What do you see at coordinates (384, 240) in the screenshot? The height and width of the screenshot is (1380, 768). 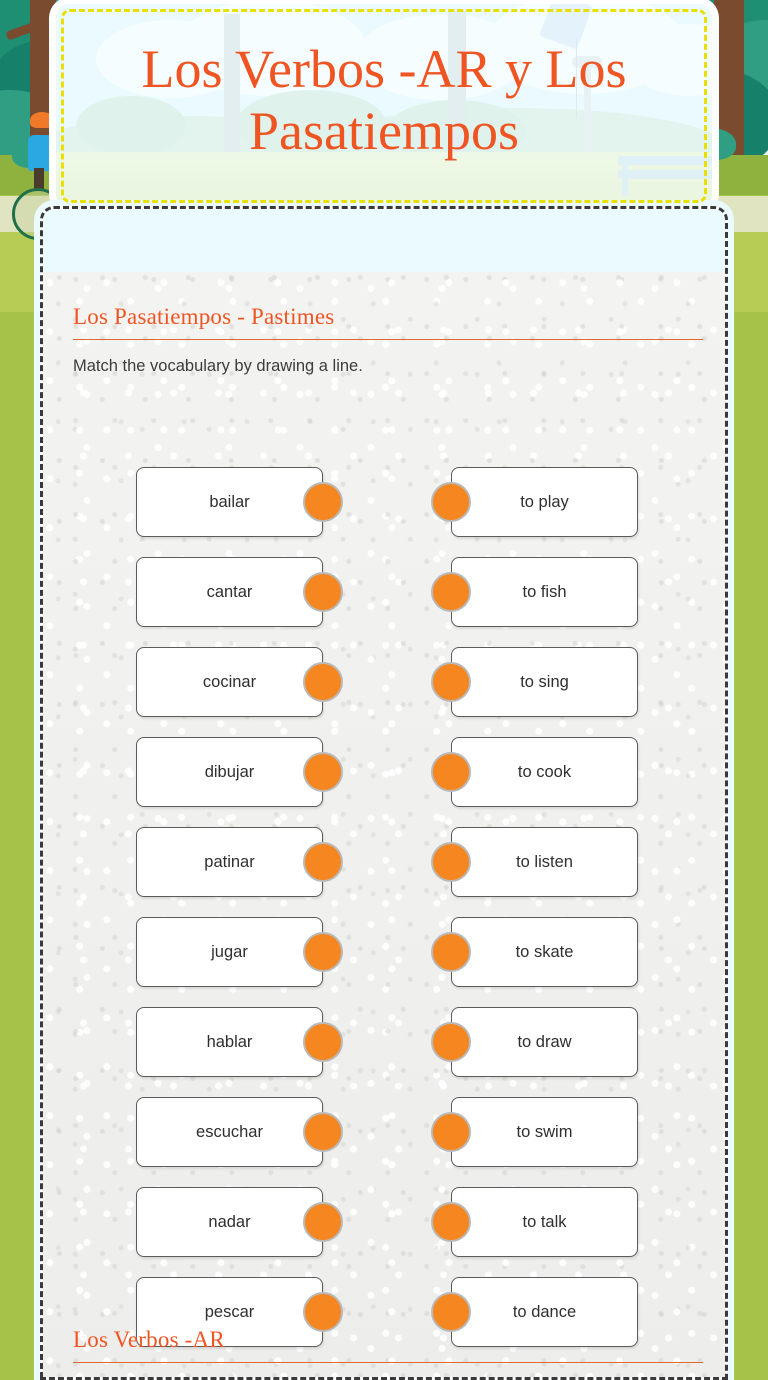 I see `panel-top-strip` at bounding box center [384, 240].